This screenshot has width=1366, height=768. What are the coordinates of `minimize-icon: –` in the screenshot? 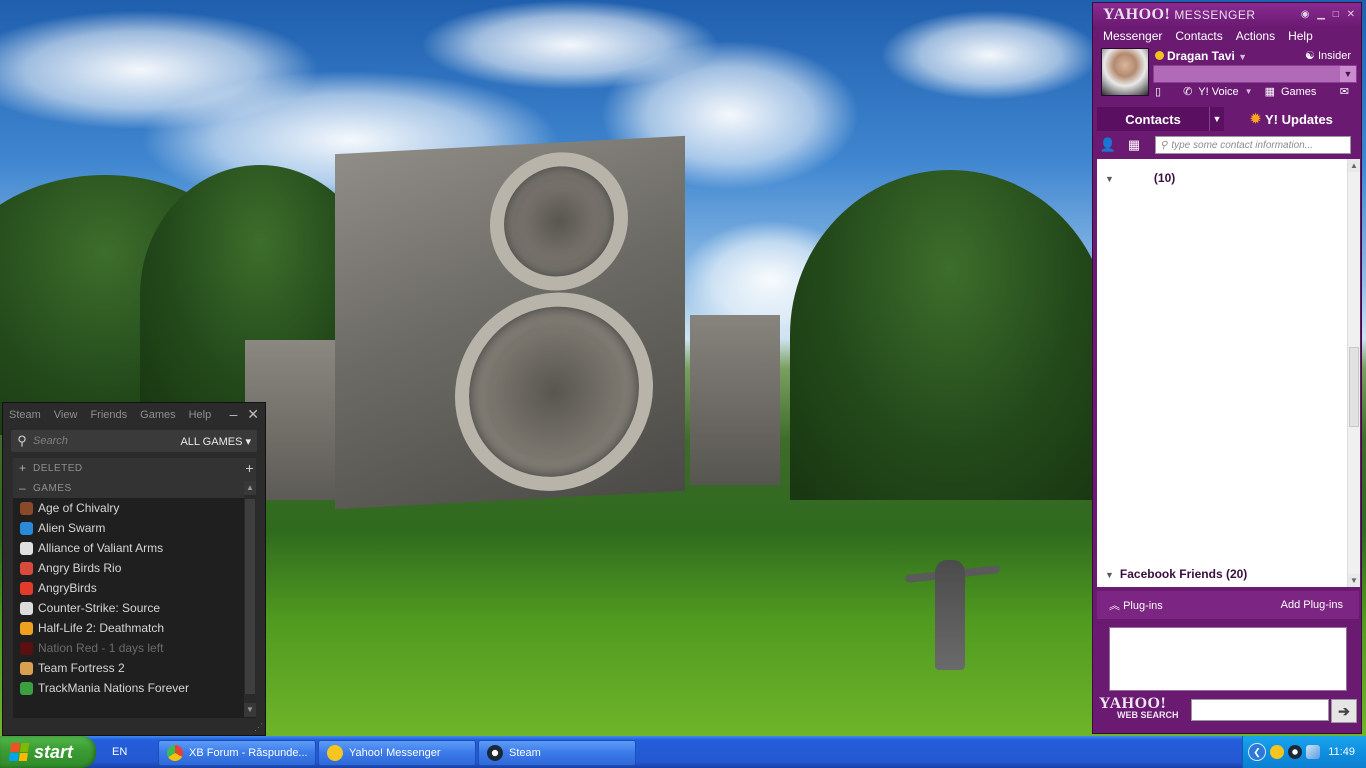 It's located at (234, 414).